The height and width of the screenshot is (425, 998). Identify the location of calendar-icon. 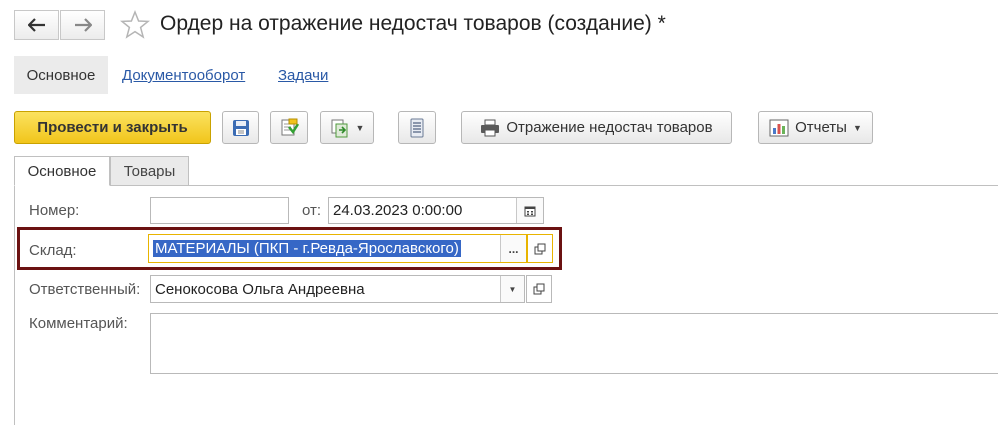
(530, 211).